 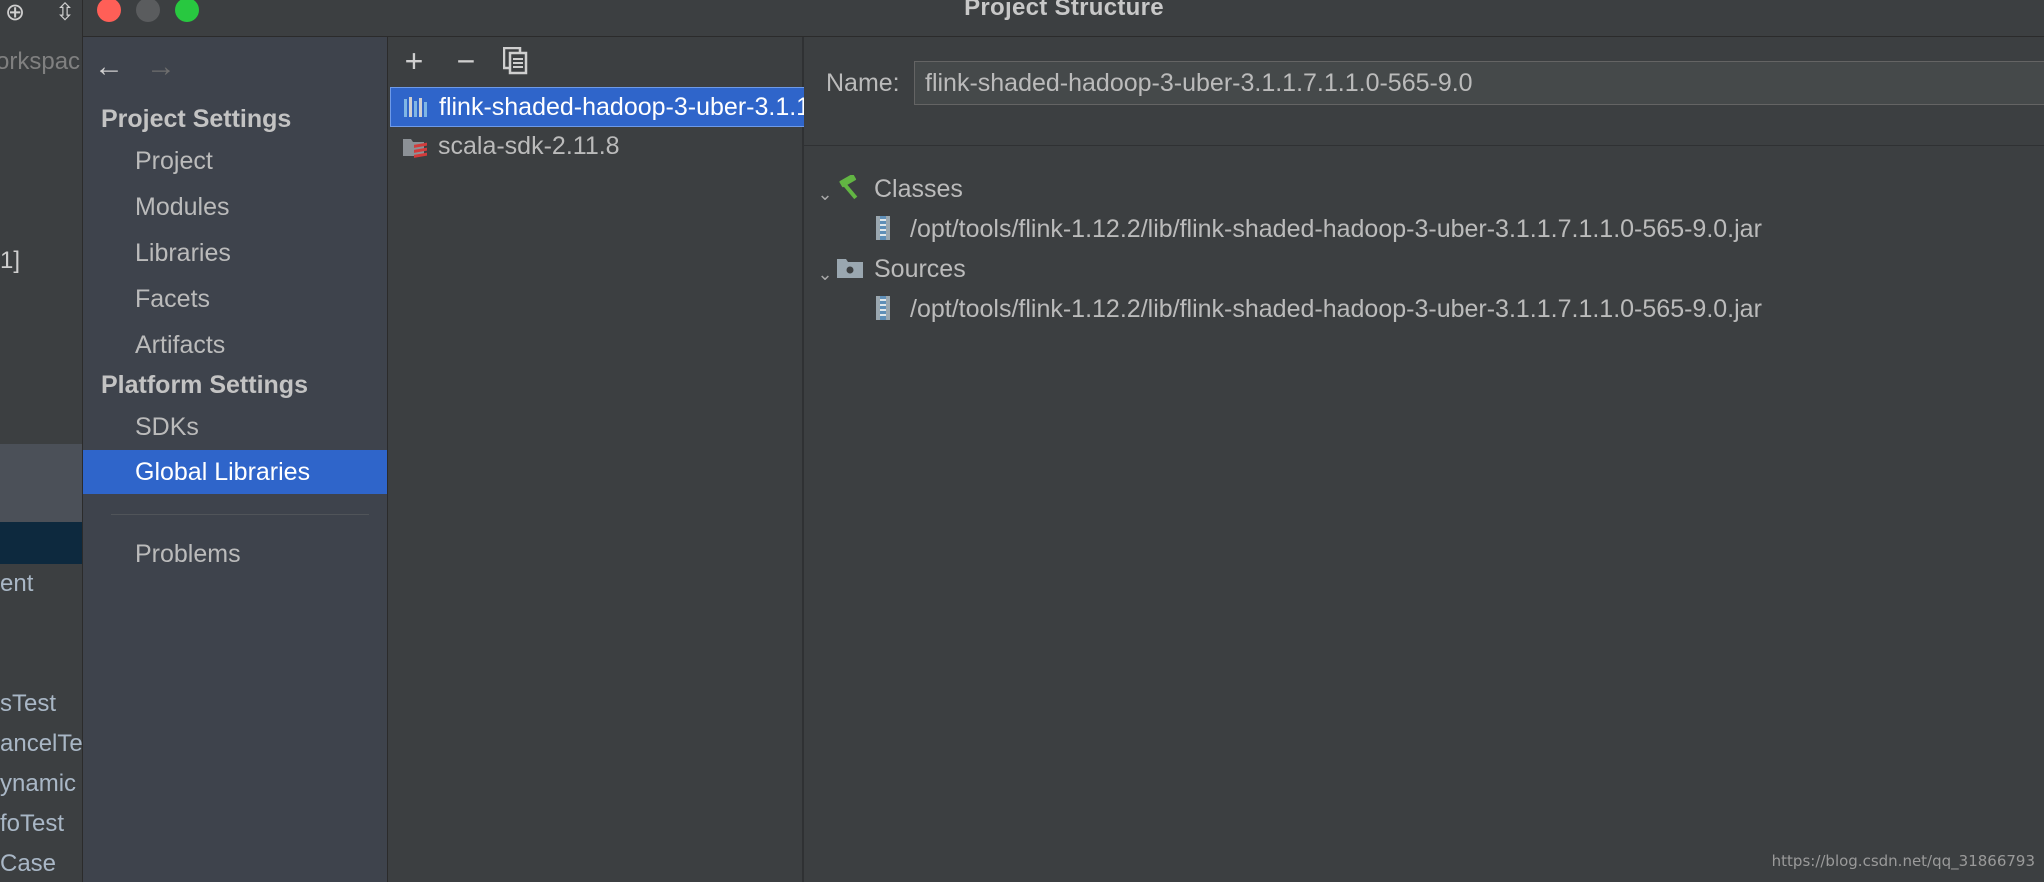 What do you see at coordinates (109, 67) in the screenshot?
I see `back-arrow-icon: ←` at bounding box center [109, 67].